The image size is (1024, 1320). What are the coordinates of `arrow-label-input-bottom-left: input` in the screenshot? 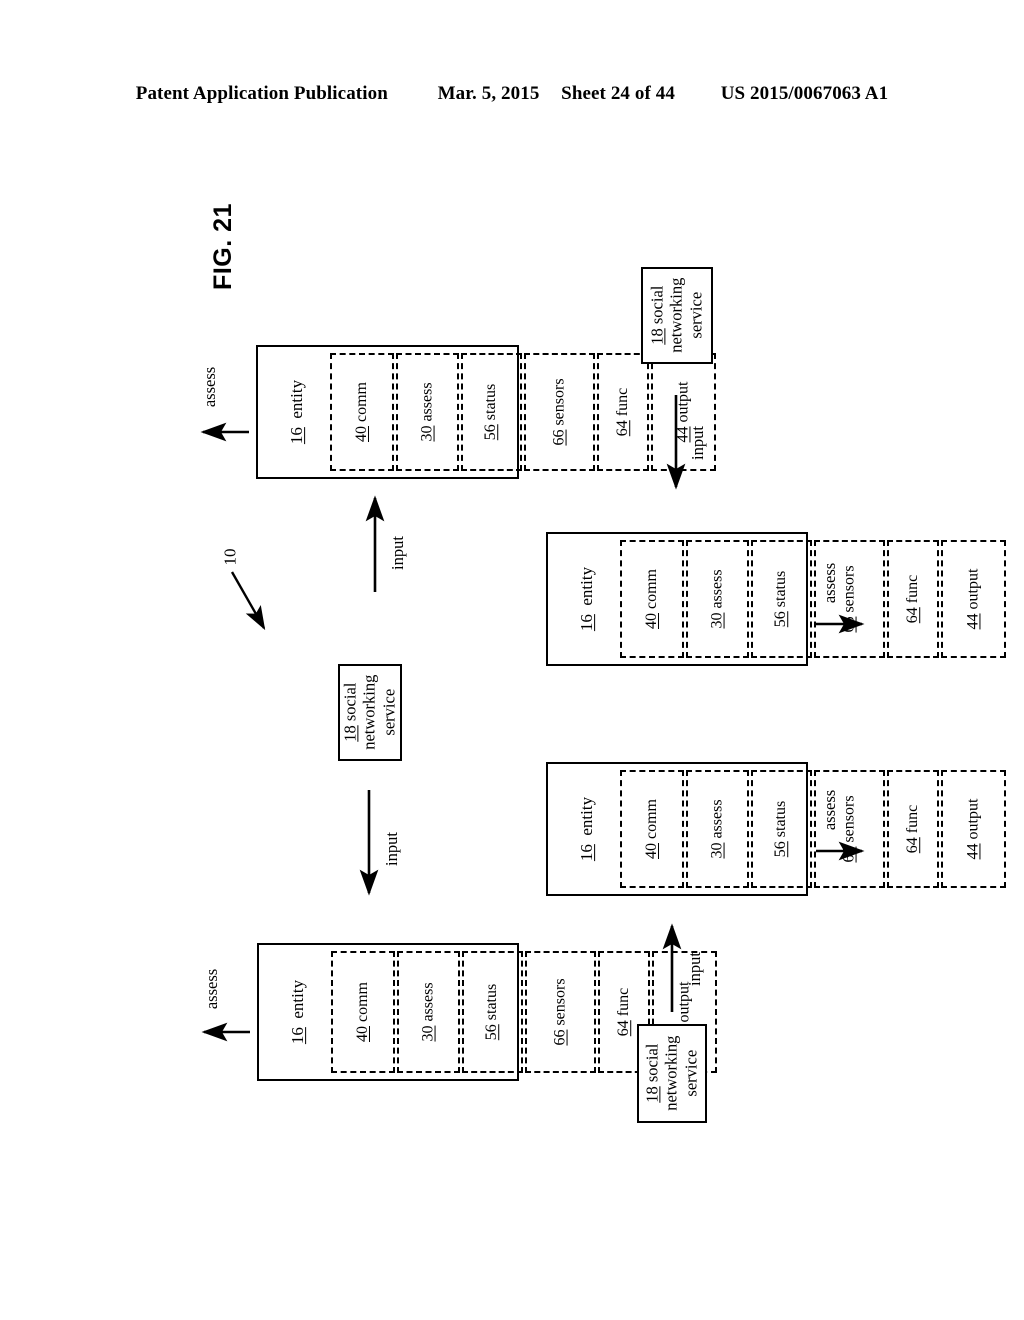 It's located at (392, 849).